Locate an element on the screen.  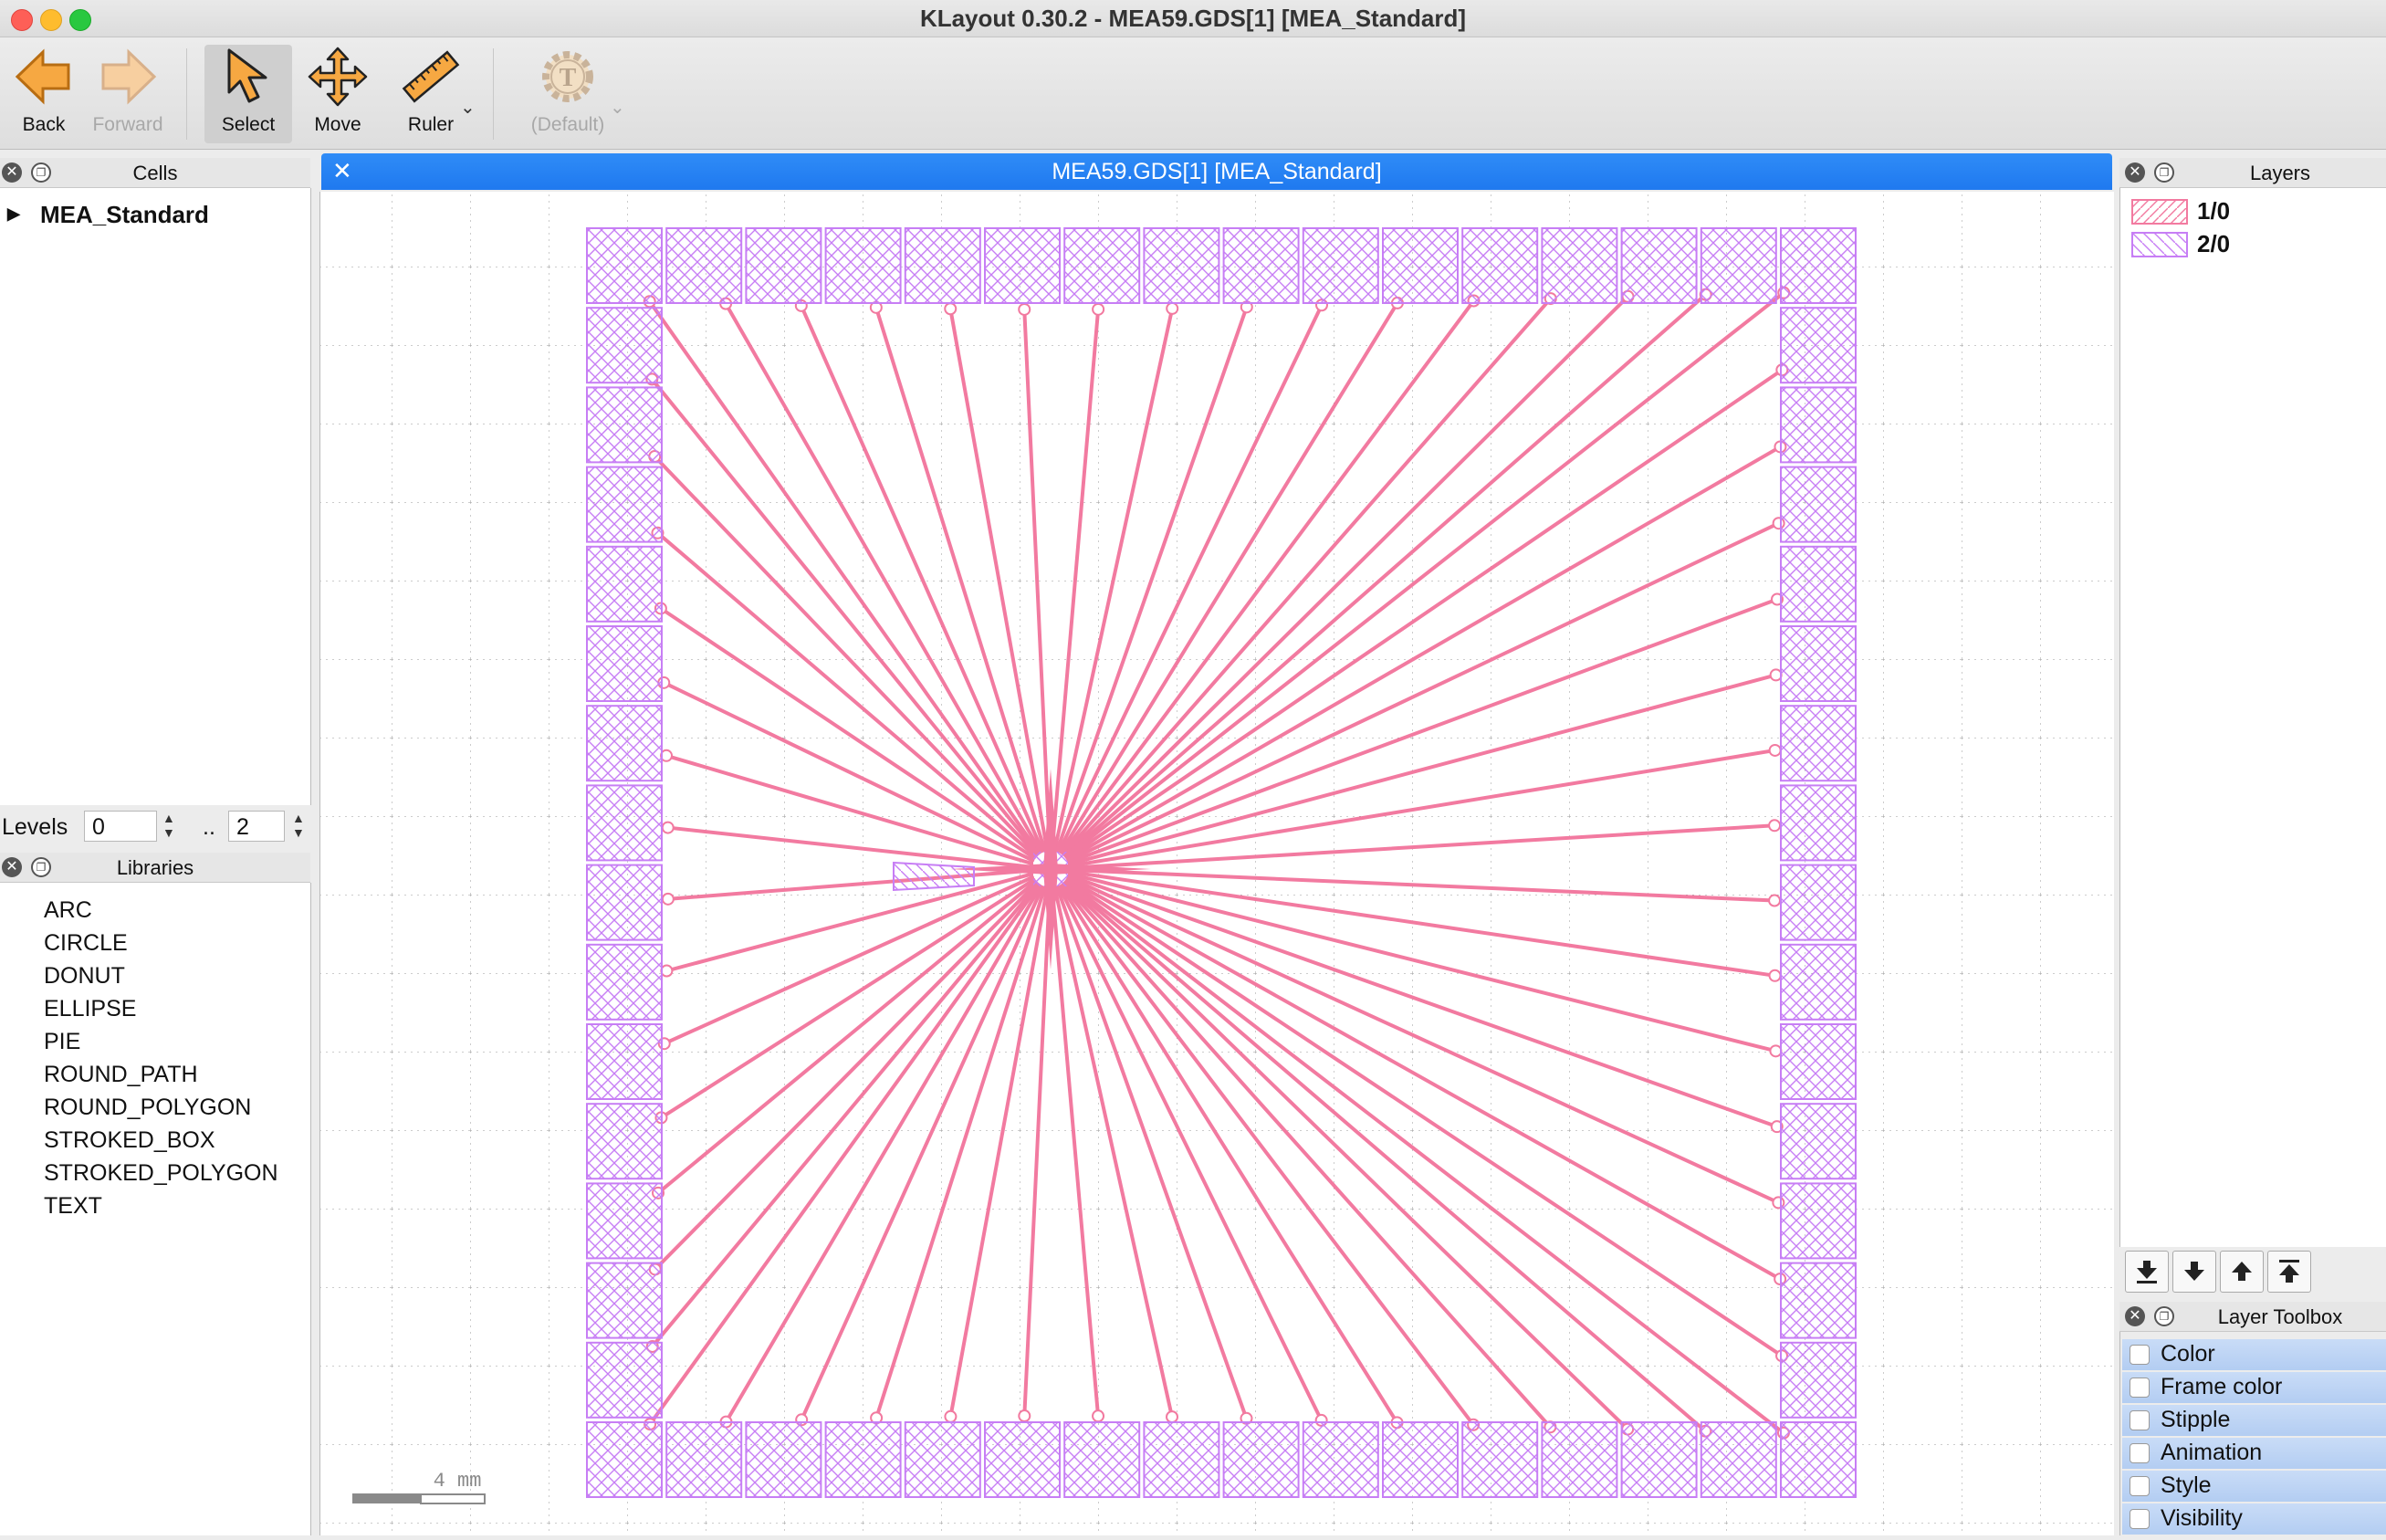
layer-toolbox-float-icon: ❐ is located at coordinates (2164, 1316).